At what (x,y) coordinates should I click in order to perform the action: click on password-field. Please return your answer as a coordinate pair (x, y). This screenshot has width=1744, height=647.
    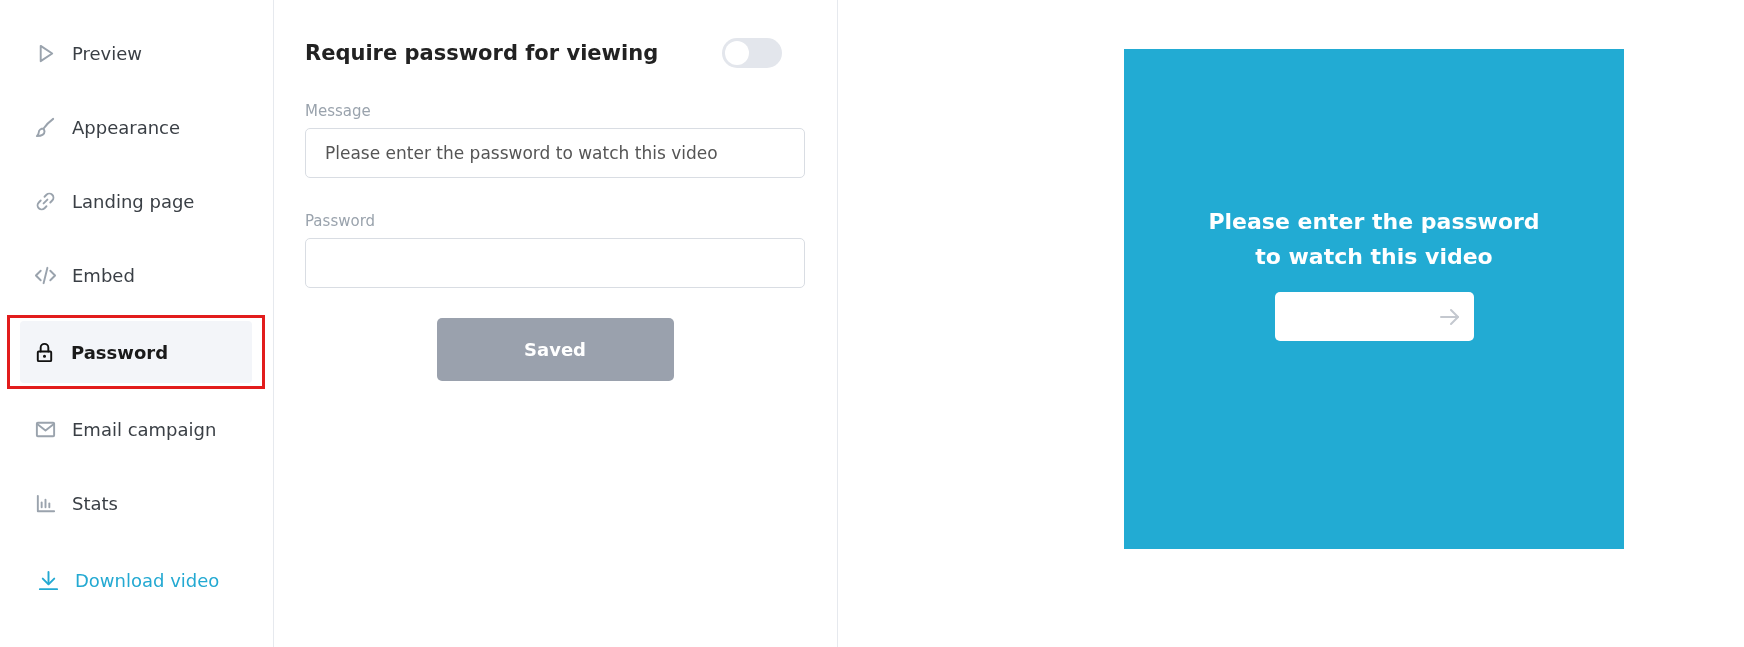
    Looking at the image, I should click on (555, 263).